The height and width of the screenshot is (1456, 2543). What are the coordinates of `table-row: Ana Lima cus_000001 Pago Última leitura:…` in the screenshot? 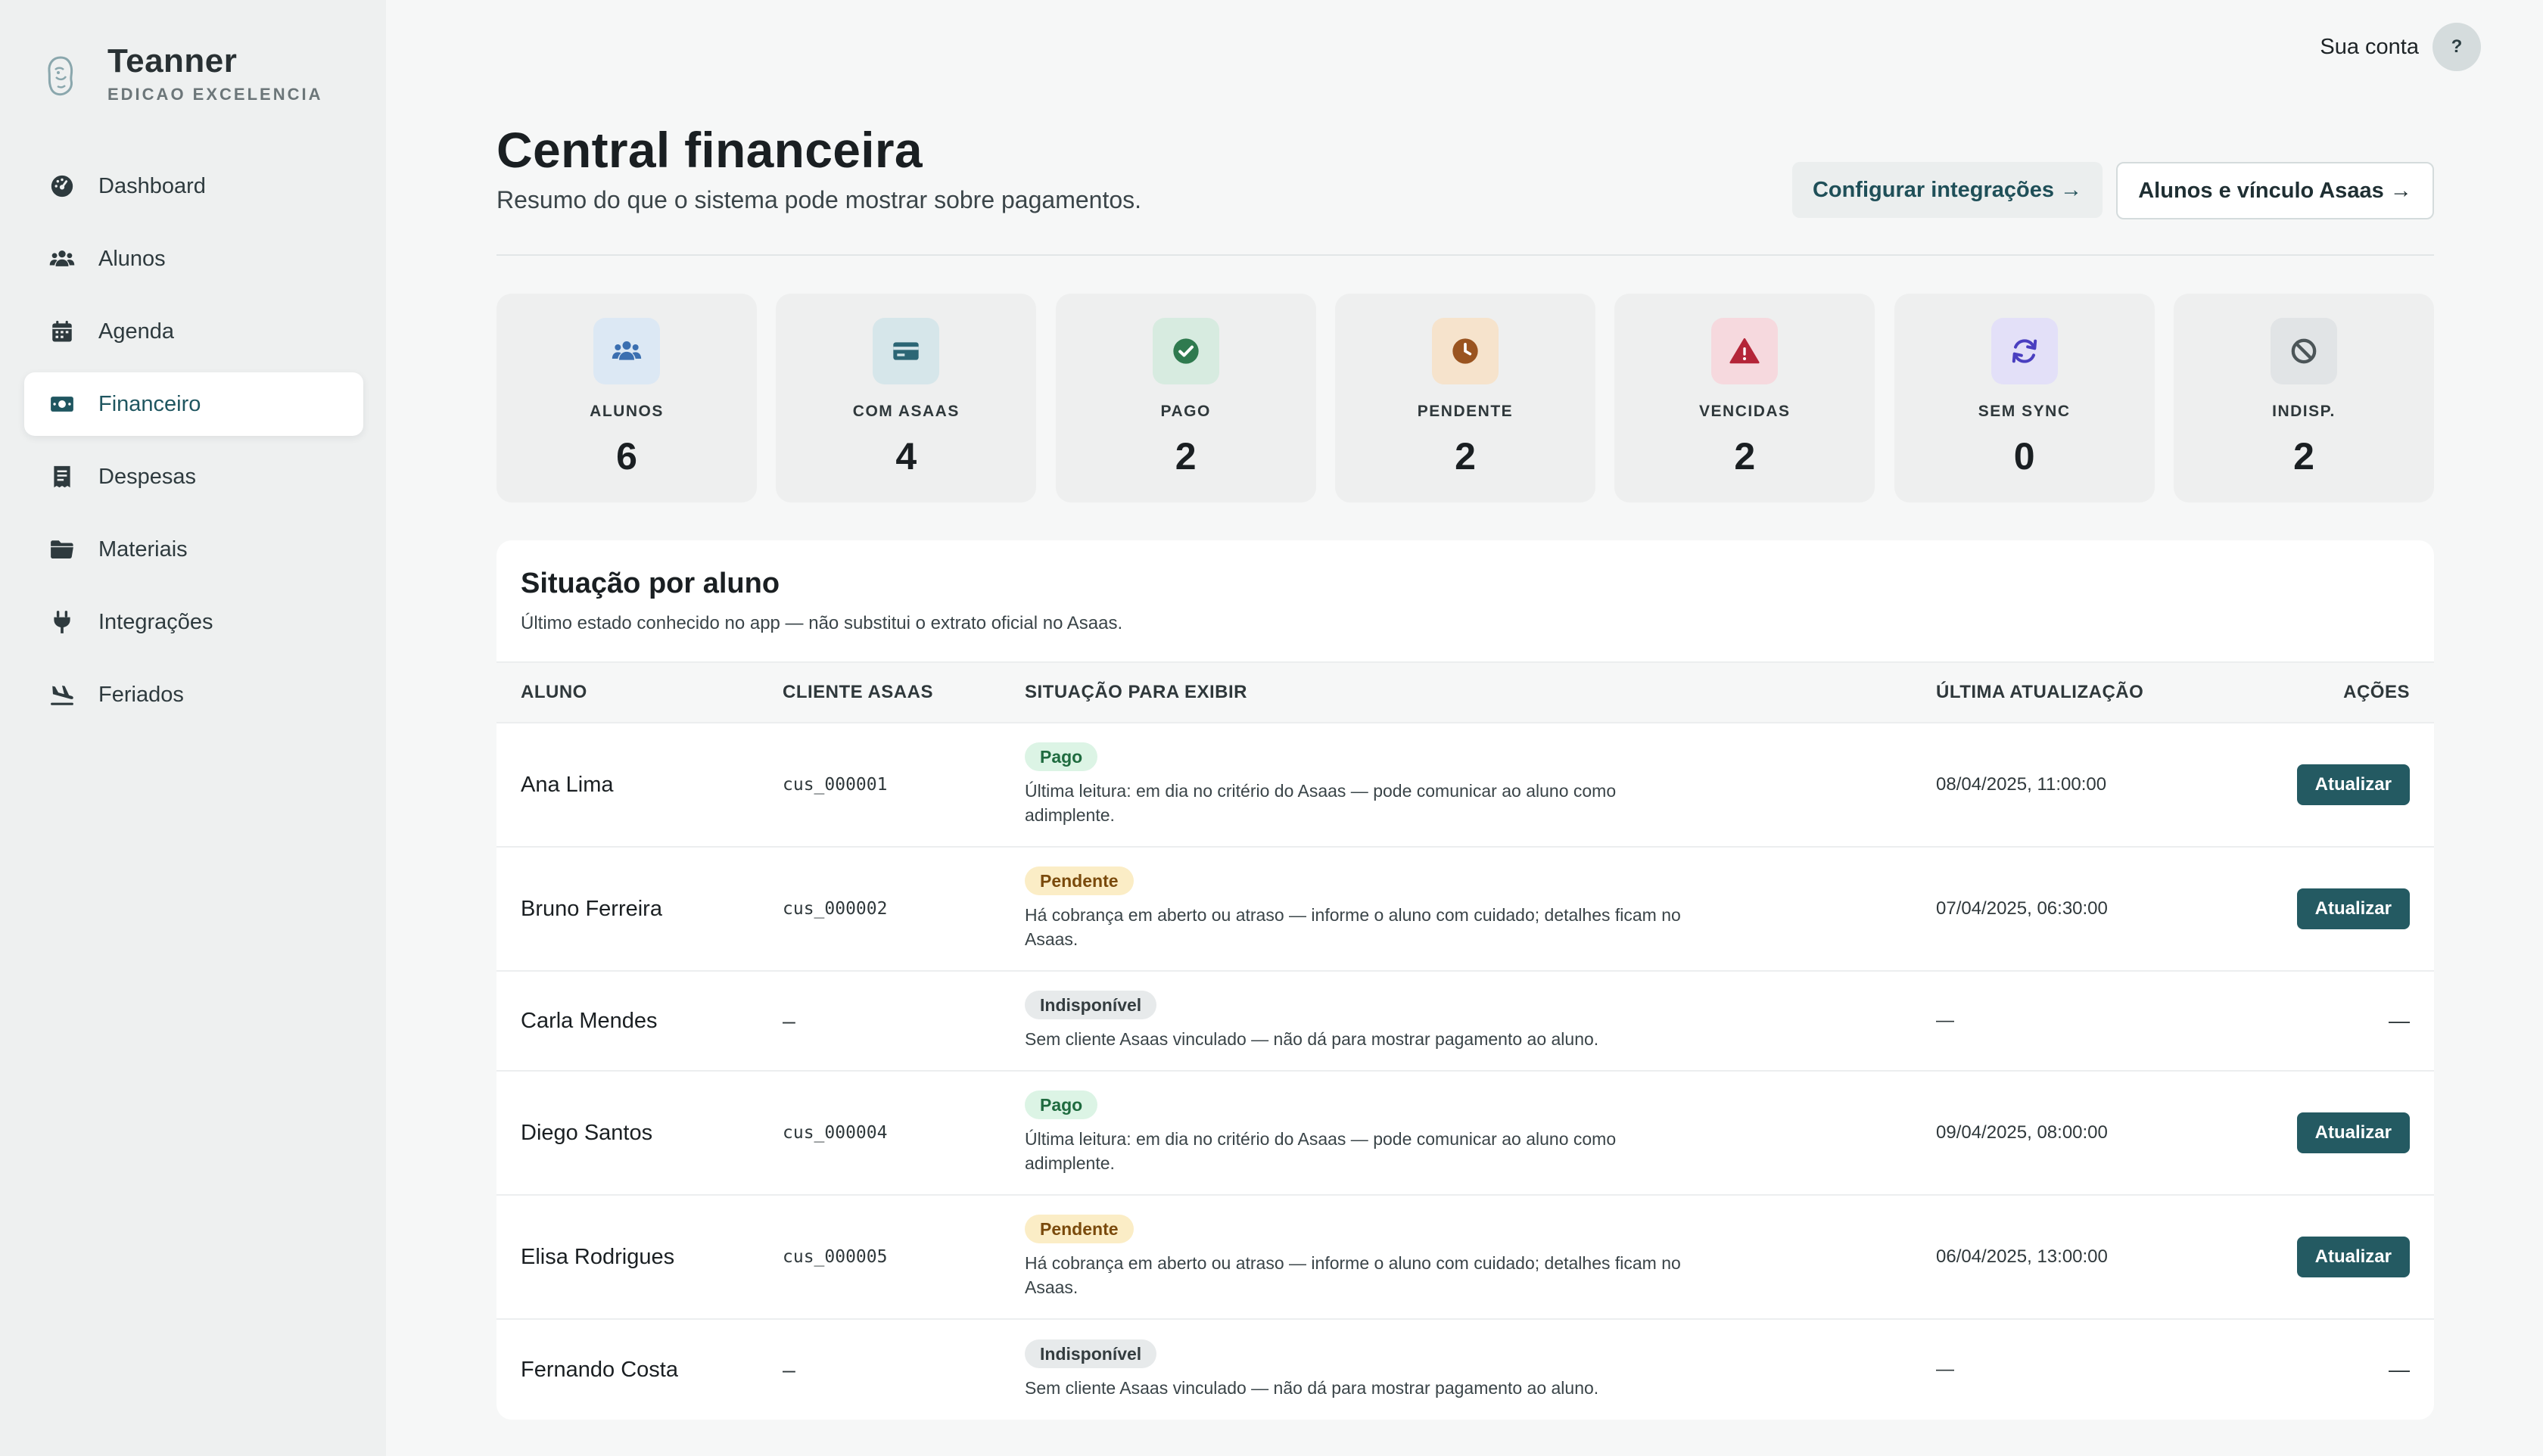 It's located at (1465, 786).